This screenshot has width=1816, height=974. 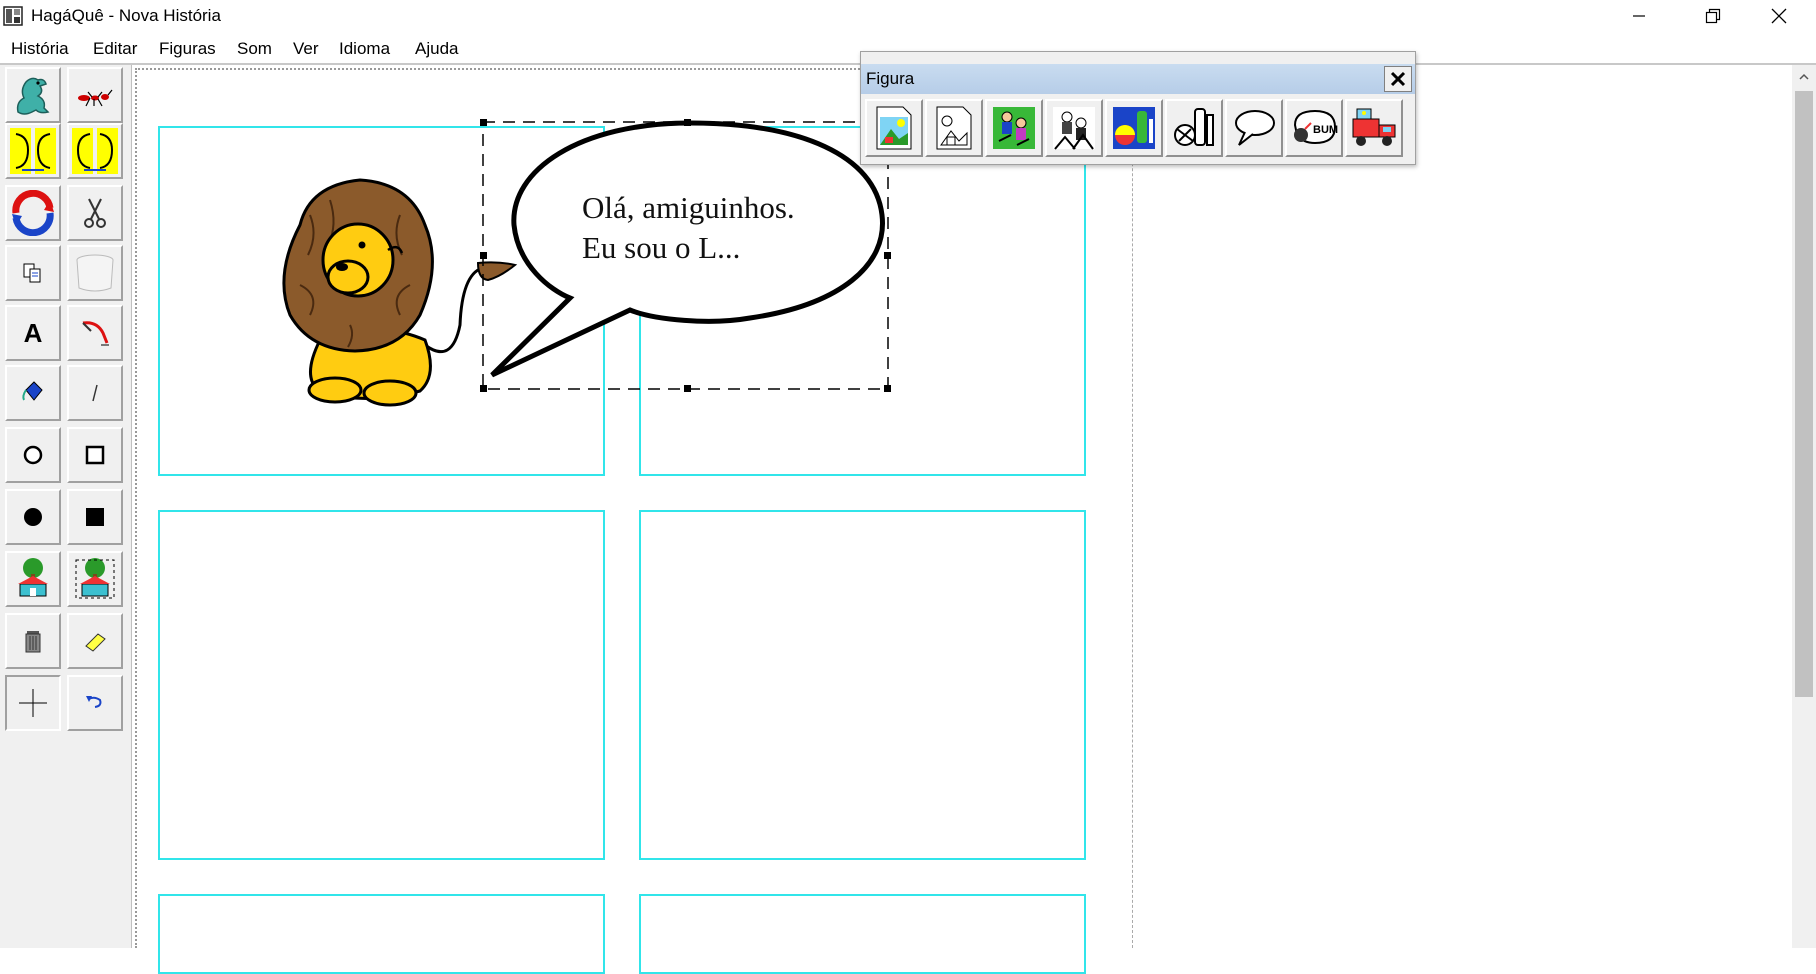 I want to click on tool-cut, so click(x=95, y=213).